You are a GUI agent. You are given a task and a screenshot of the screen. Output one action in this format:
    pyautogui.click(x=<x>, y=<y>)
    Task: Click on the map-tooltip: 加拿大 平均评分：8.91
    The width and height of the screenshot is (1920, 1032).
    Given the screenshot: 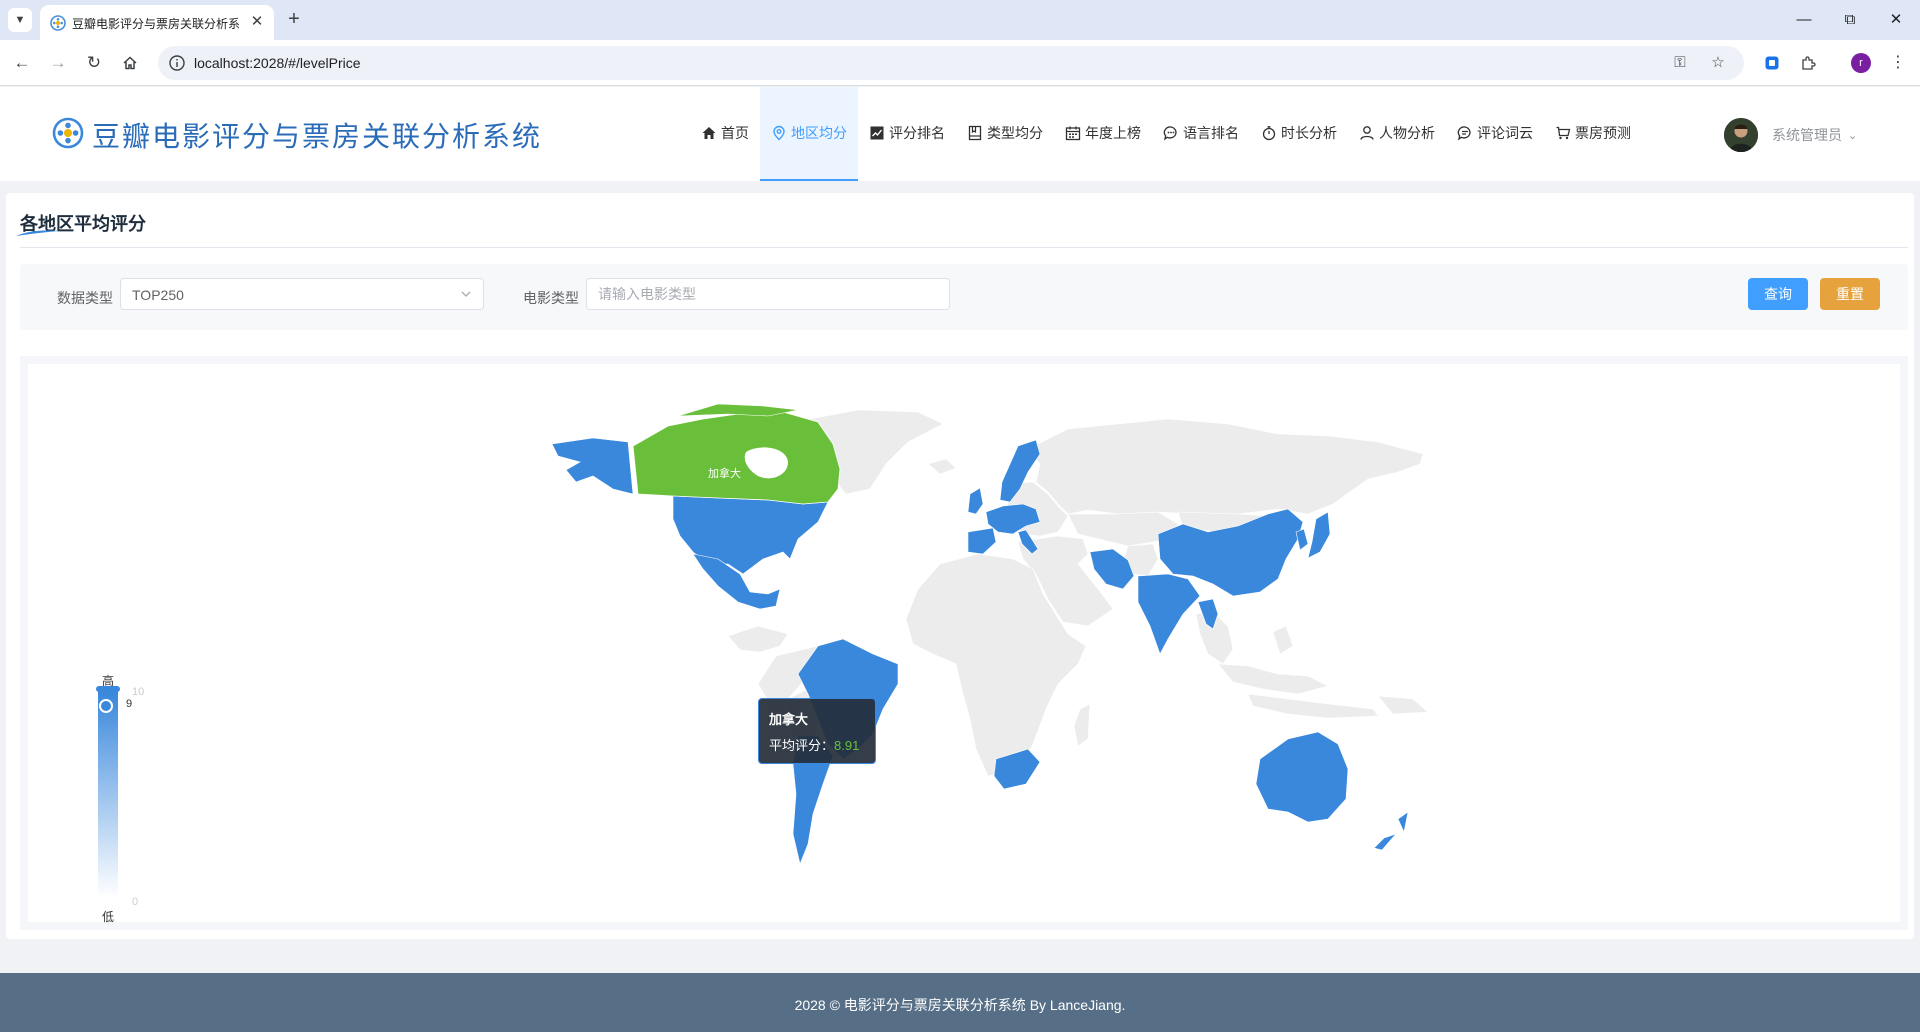 What is the action you would take?
    pyautogui.click(x=817, y=731)
    